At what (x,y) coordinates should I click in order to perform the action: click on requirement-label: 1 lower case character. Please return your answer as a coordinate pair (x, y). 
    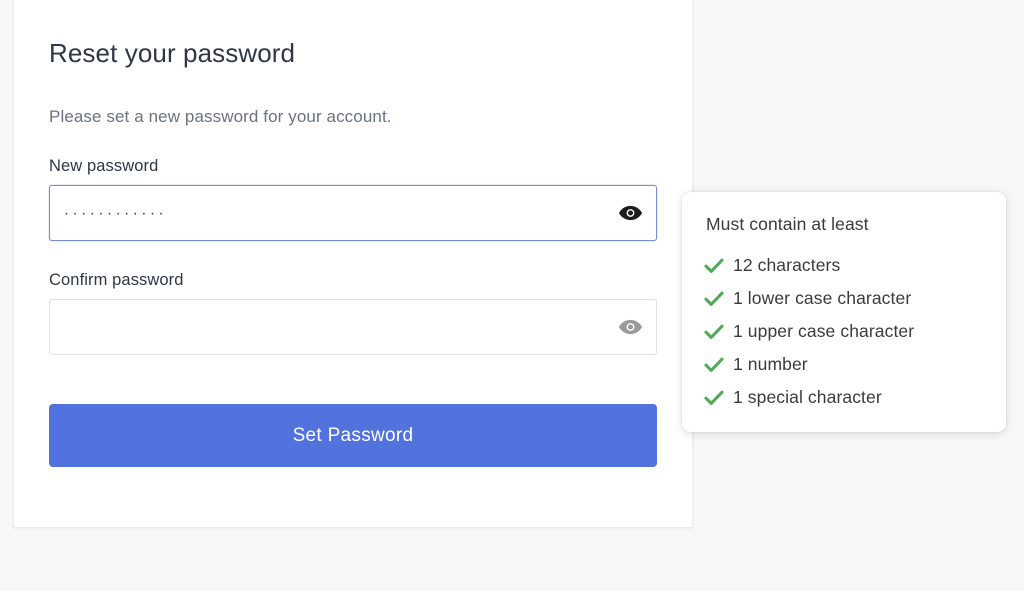
    Looking at the image, I should click on (822, 298).